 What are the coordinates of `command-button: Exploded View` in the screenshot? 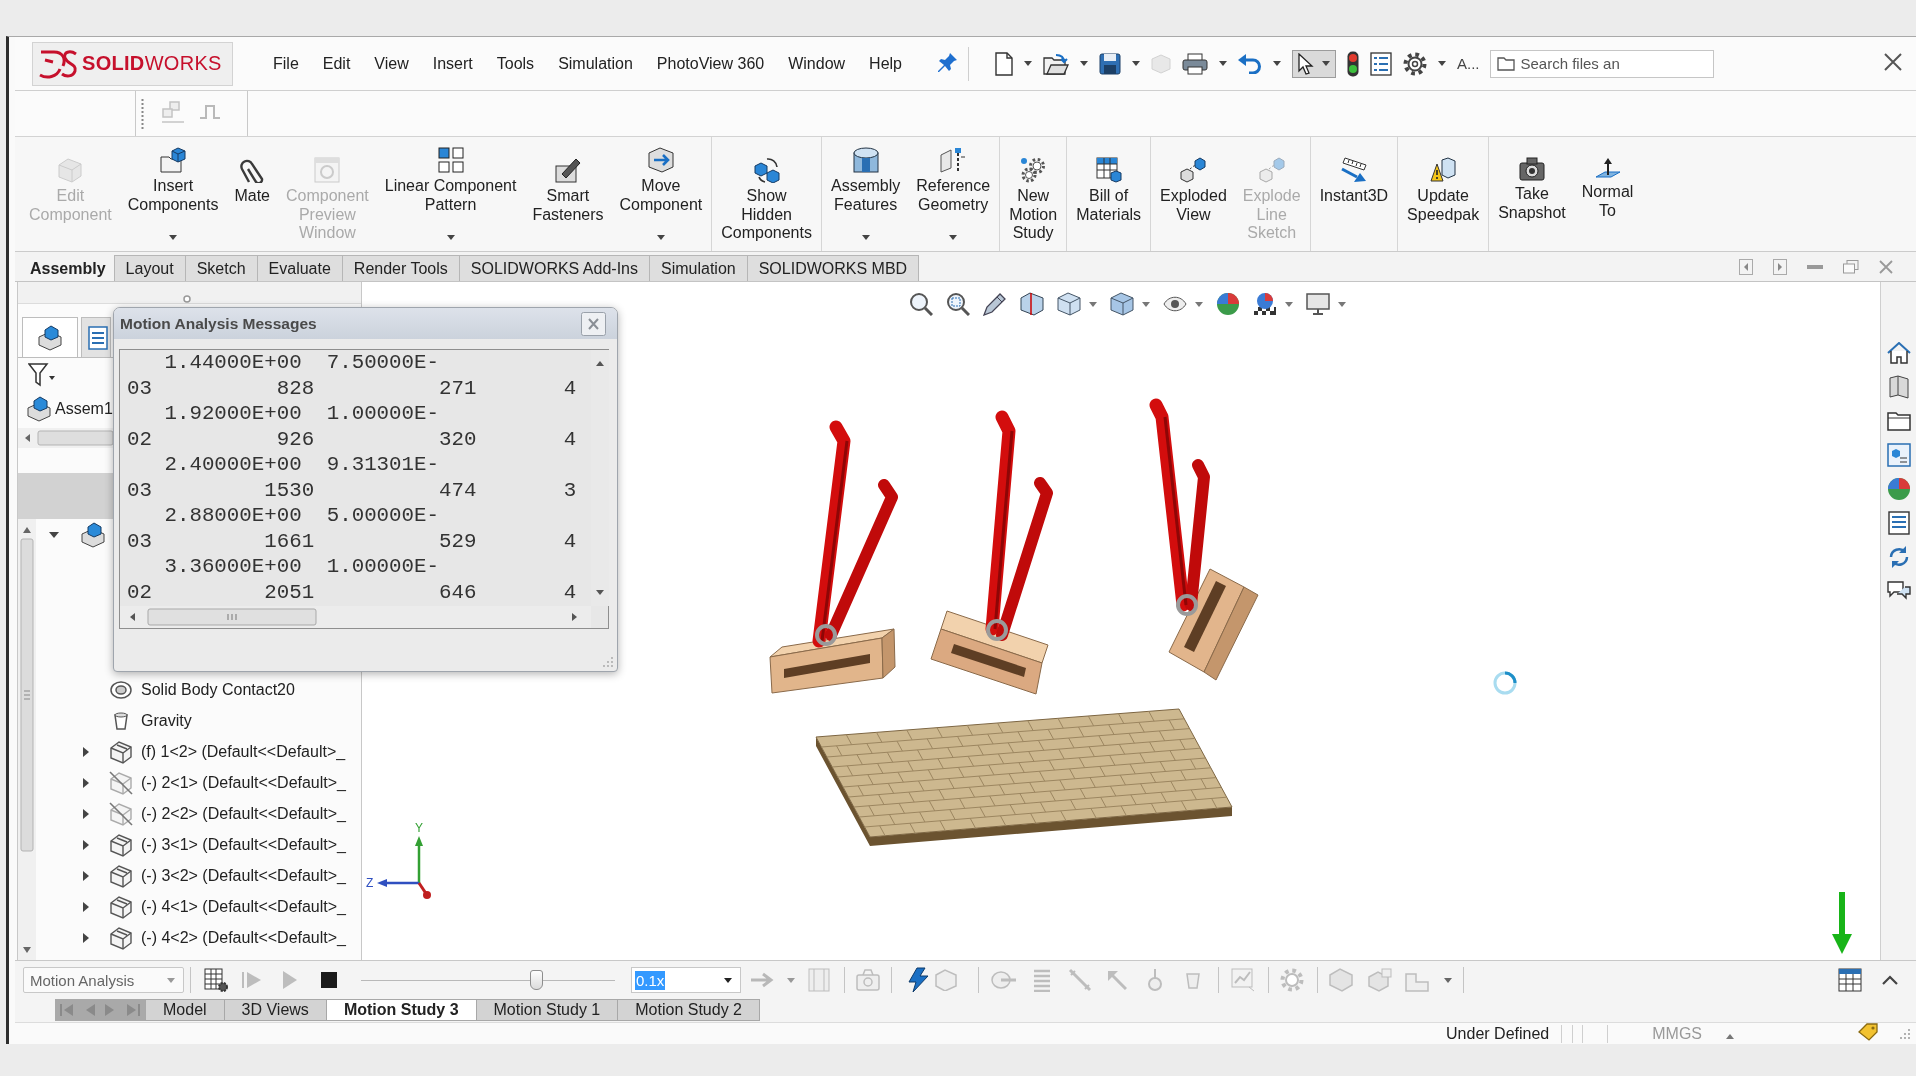 It's located at (1193, 194).